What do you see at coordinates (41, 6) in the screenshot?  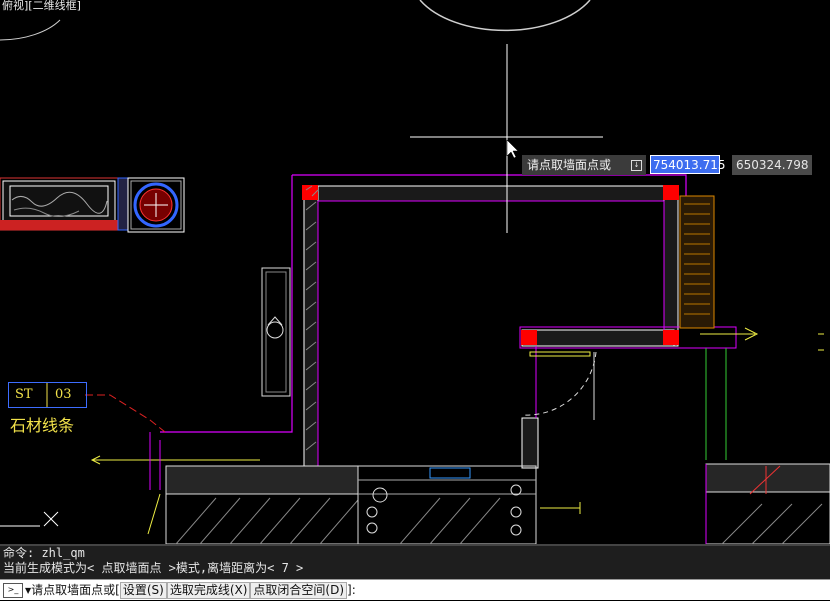 I see `viewport-label: 俯视][二维线框]` at bounding box center [41, 6].